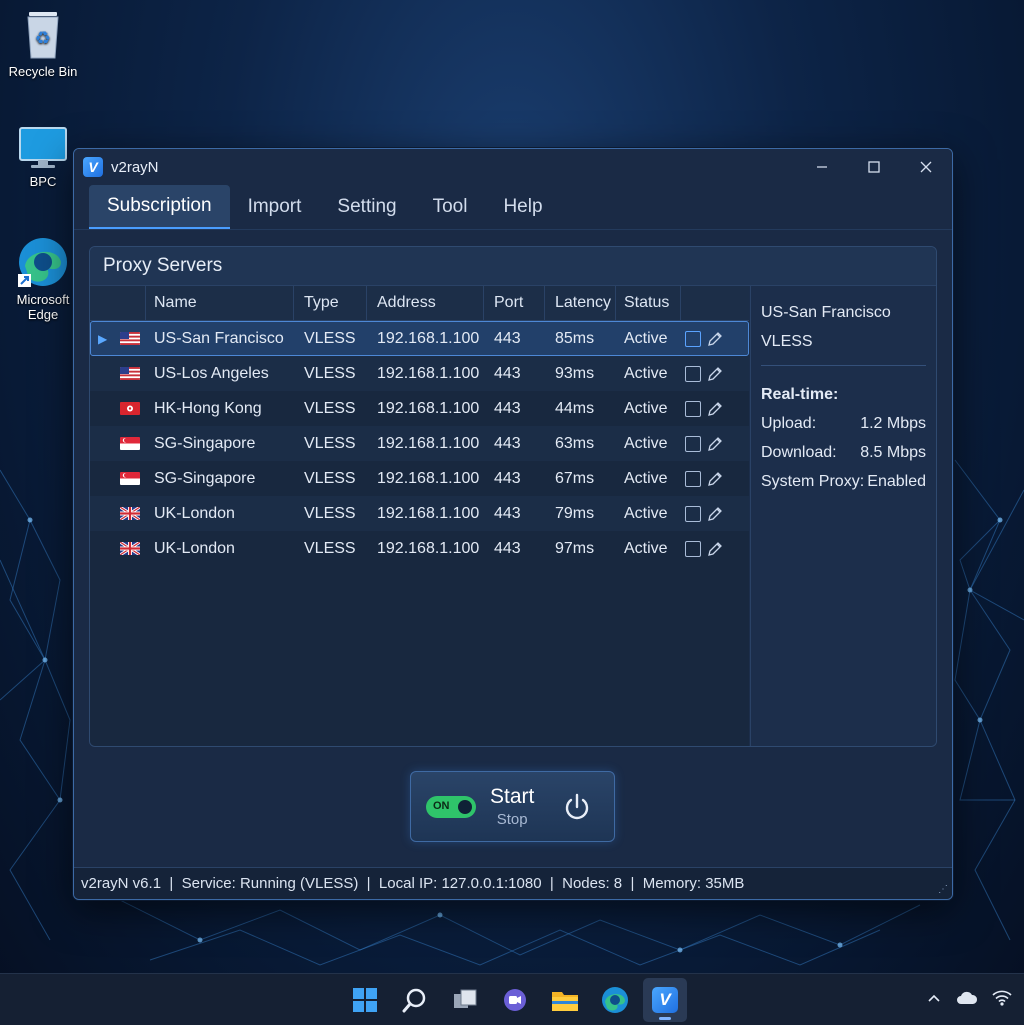 The height and width of the screenshot is (1025, 1024). I want to click on cell-latency: 44ms, so click(575, 408).